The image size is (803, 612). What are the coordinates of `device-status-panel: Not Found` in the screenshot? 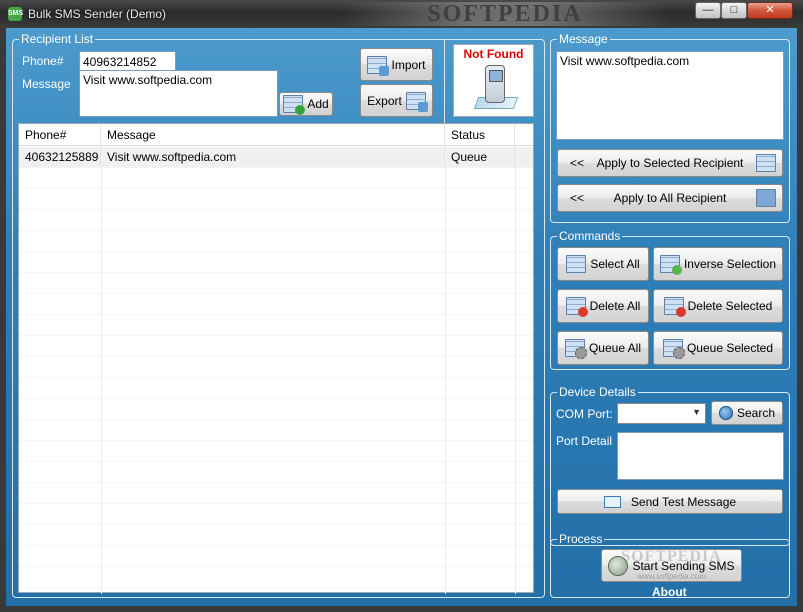 It's located at (493, 80).